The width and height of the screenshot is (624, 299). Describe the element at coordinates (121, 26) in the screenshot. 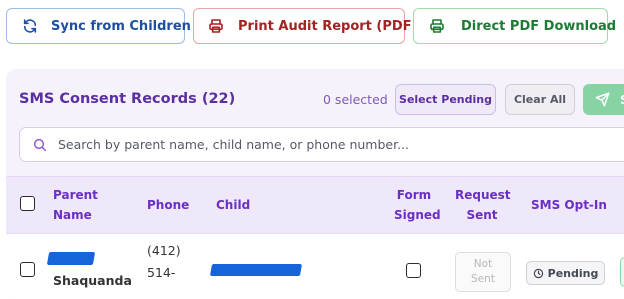

I see `sync-button-label: Sync from Children` at that location.